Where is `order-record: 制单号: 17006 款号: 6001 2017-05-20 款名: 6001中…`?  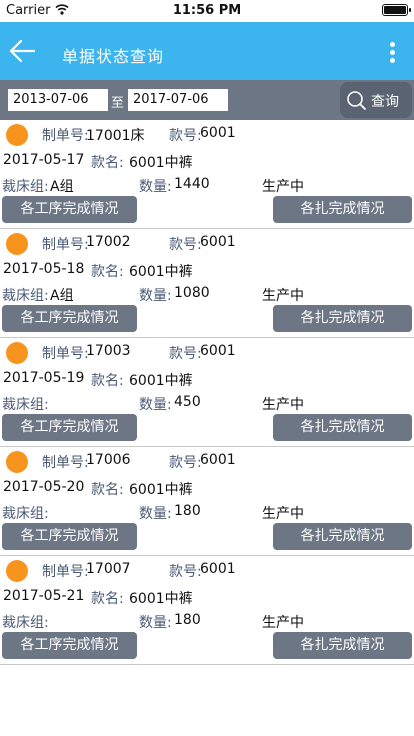
order-record: 制单号: 17006 款号: 6001 2017-05-20 款名: 6001中… is located at coordinates (207, 501).